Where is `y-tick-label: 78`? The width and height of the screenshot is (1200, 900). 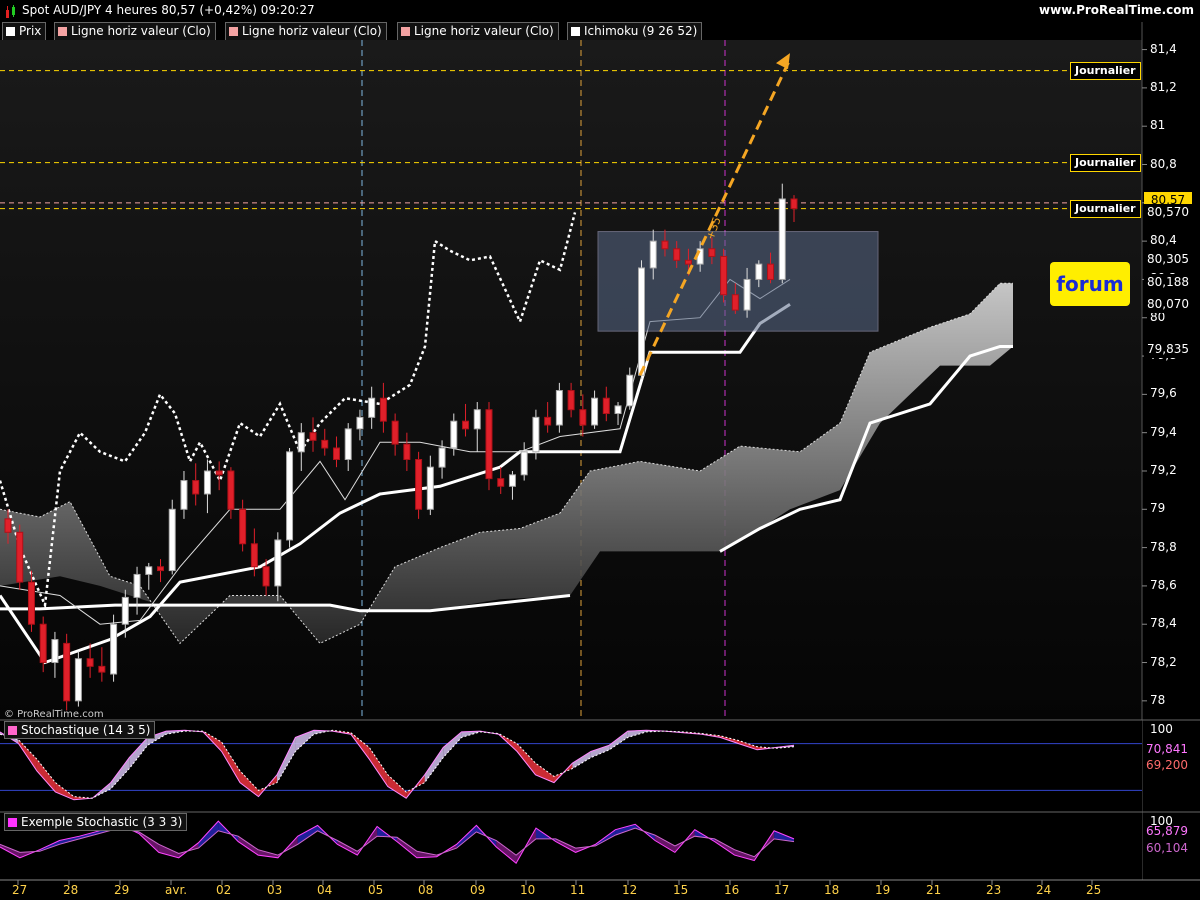 y-tick-label: 78 is located at coordinates (1158, 699).